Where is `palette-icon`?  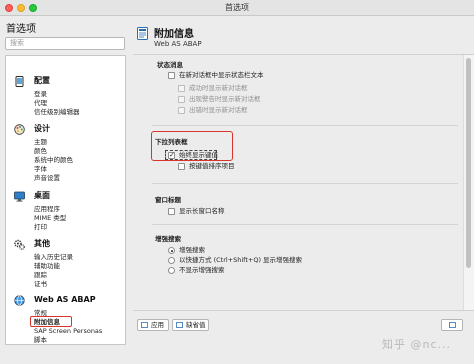
palette-icon is located at coordinates (19, 129).